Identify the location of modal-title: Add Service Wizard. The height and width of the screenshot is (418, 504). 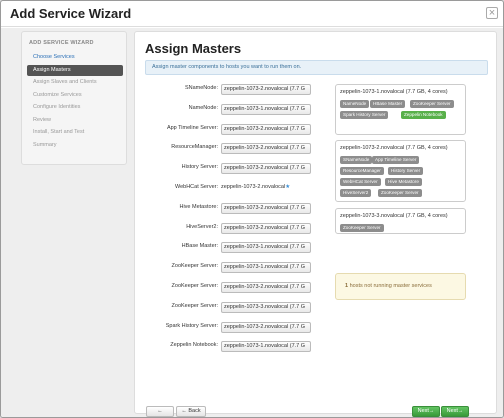
(71, 13).